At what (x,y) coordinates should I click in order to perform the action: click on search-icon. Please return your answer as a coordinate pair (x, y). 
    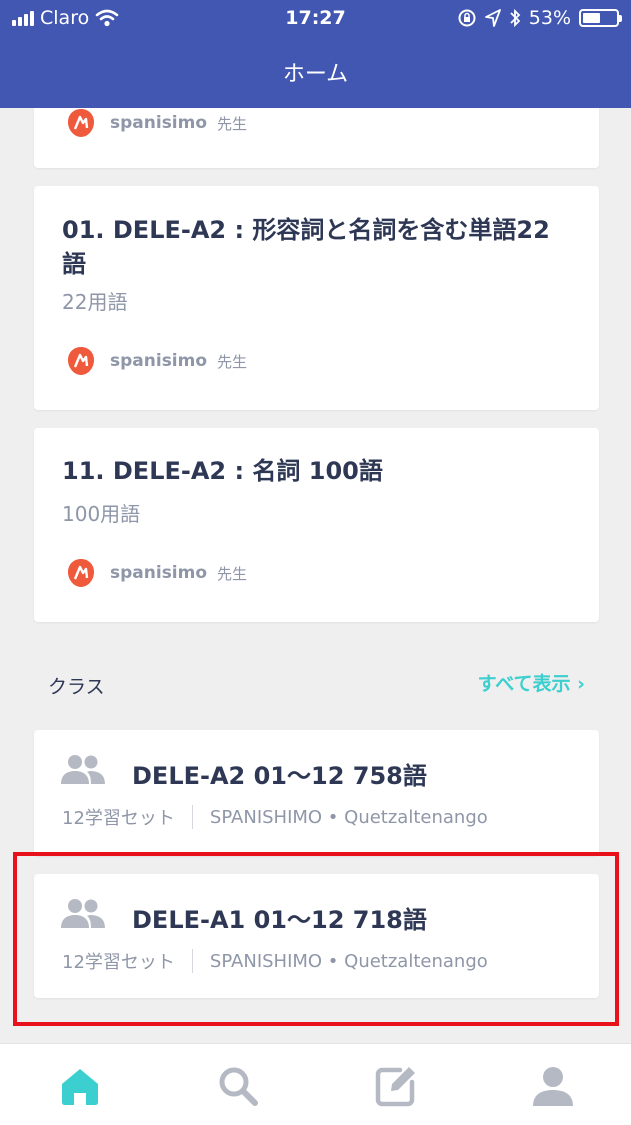
    Looking at the image, I should click on (238, 1086).